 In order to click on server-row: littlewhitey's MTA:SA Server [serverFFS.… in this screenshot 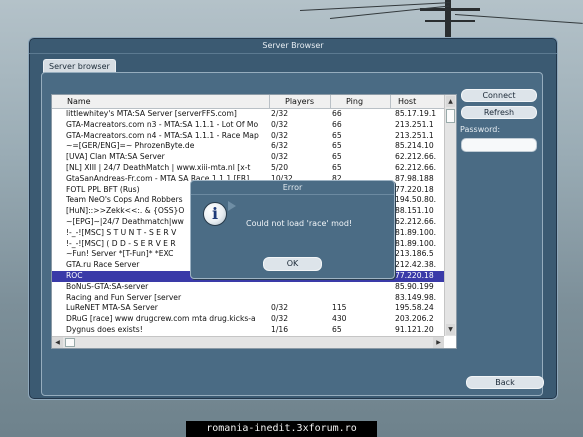, I will do `click(248, 114)`.